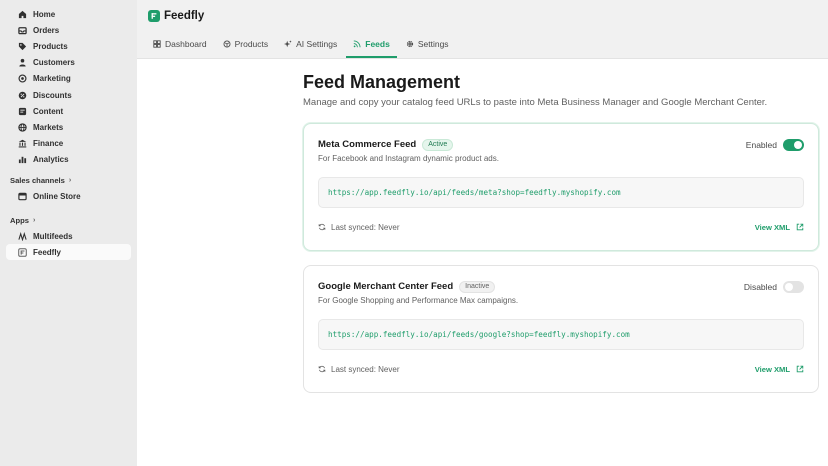 Image resolution: width=828 pixels, height=466 pixels. I want to click on app-header: Feedfly, so click(482, 16).